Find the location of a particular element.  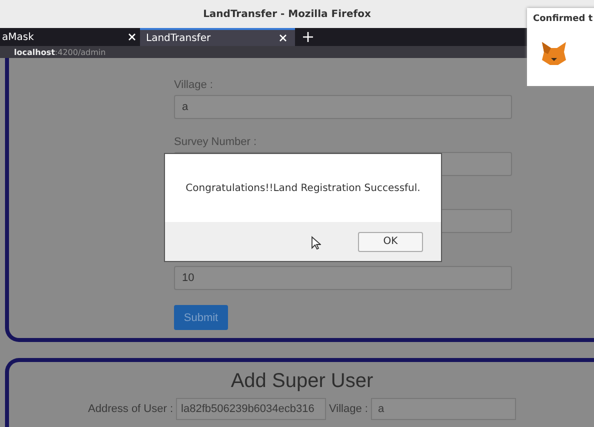

field-label: Address of User : is located at coordinates (131, 409).